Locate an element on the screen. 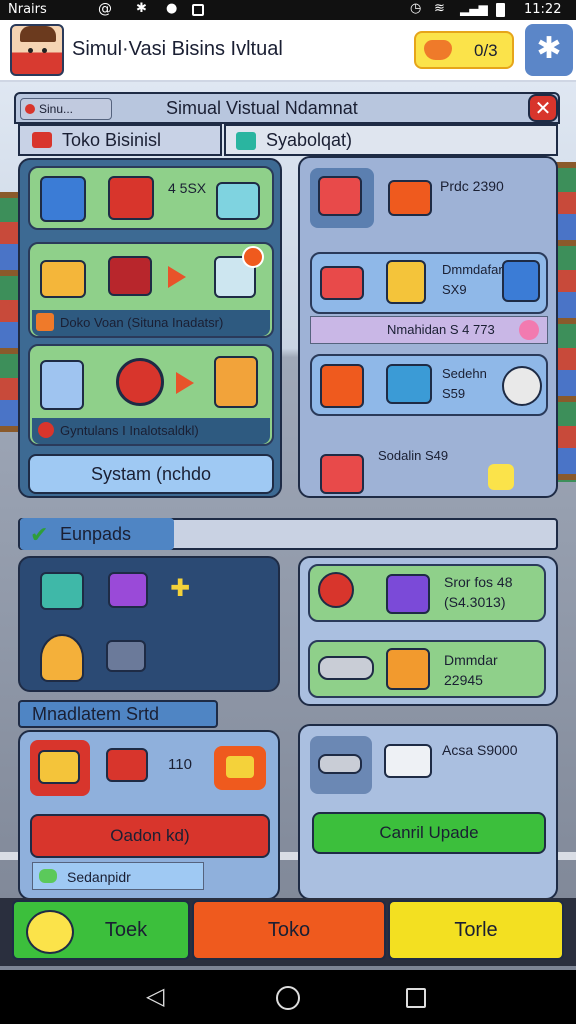 Image resolution: width=576 pixels, height=1024 pixels. row2-title: Dmmdafar is located at coordinates (472, 269).